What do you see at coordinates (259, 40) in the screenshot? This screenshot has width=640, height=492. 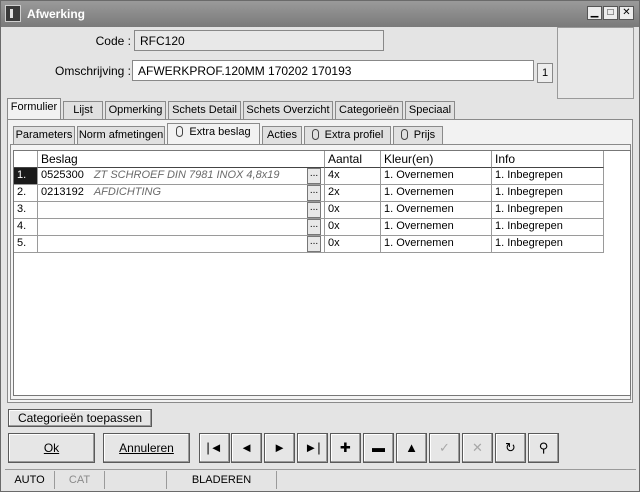 I see `code-field: RFC120` at bounding box center [259, 40].